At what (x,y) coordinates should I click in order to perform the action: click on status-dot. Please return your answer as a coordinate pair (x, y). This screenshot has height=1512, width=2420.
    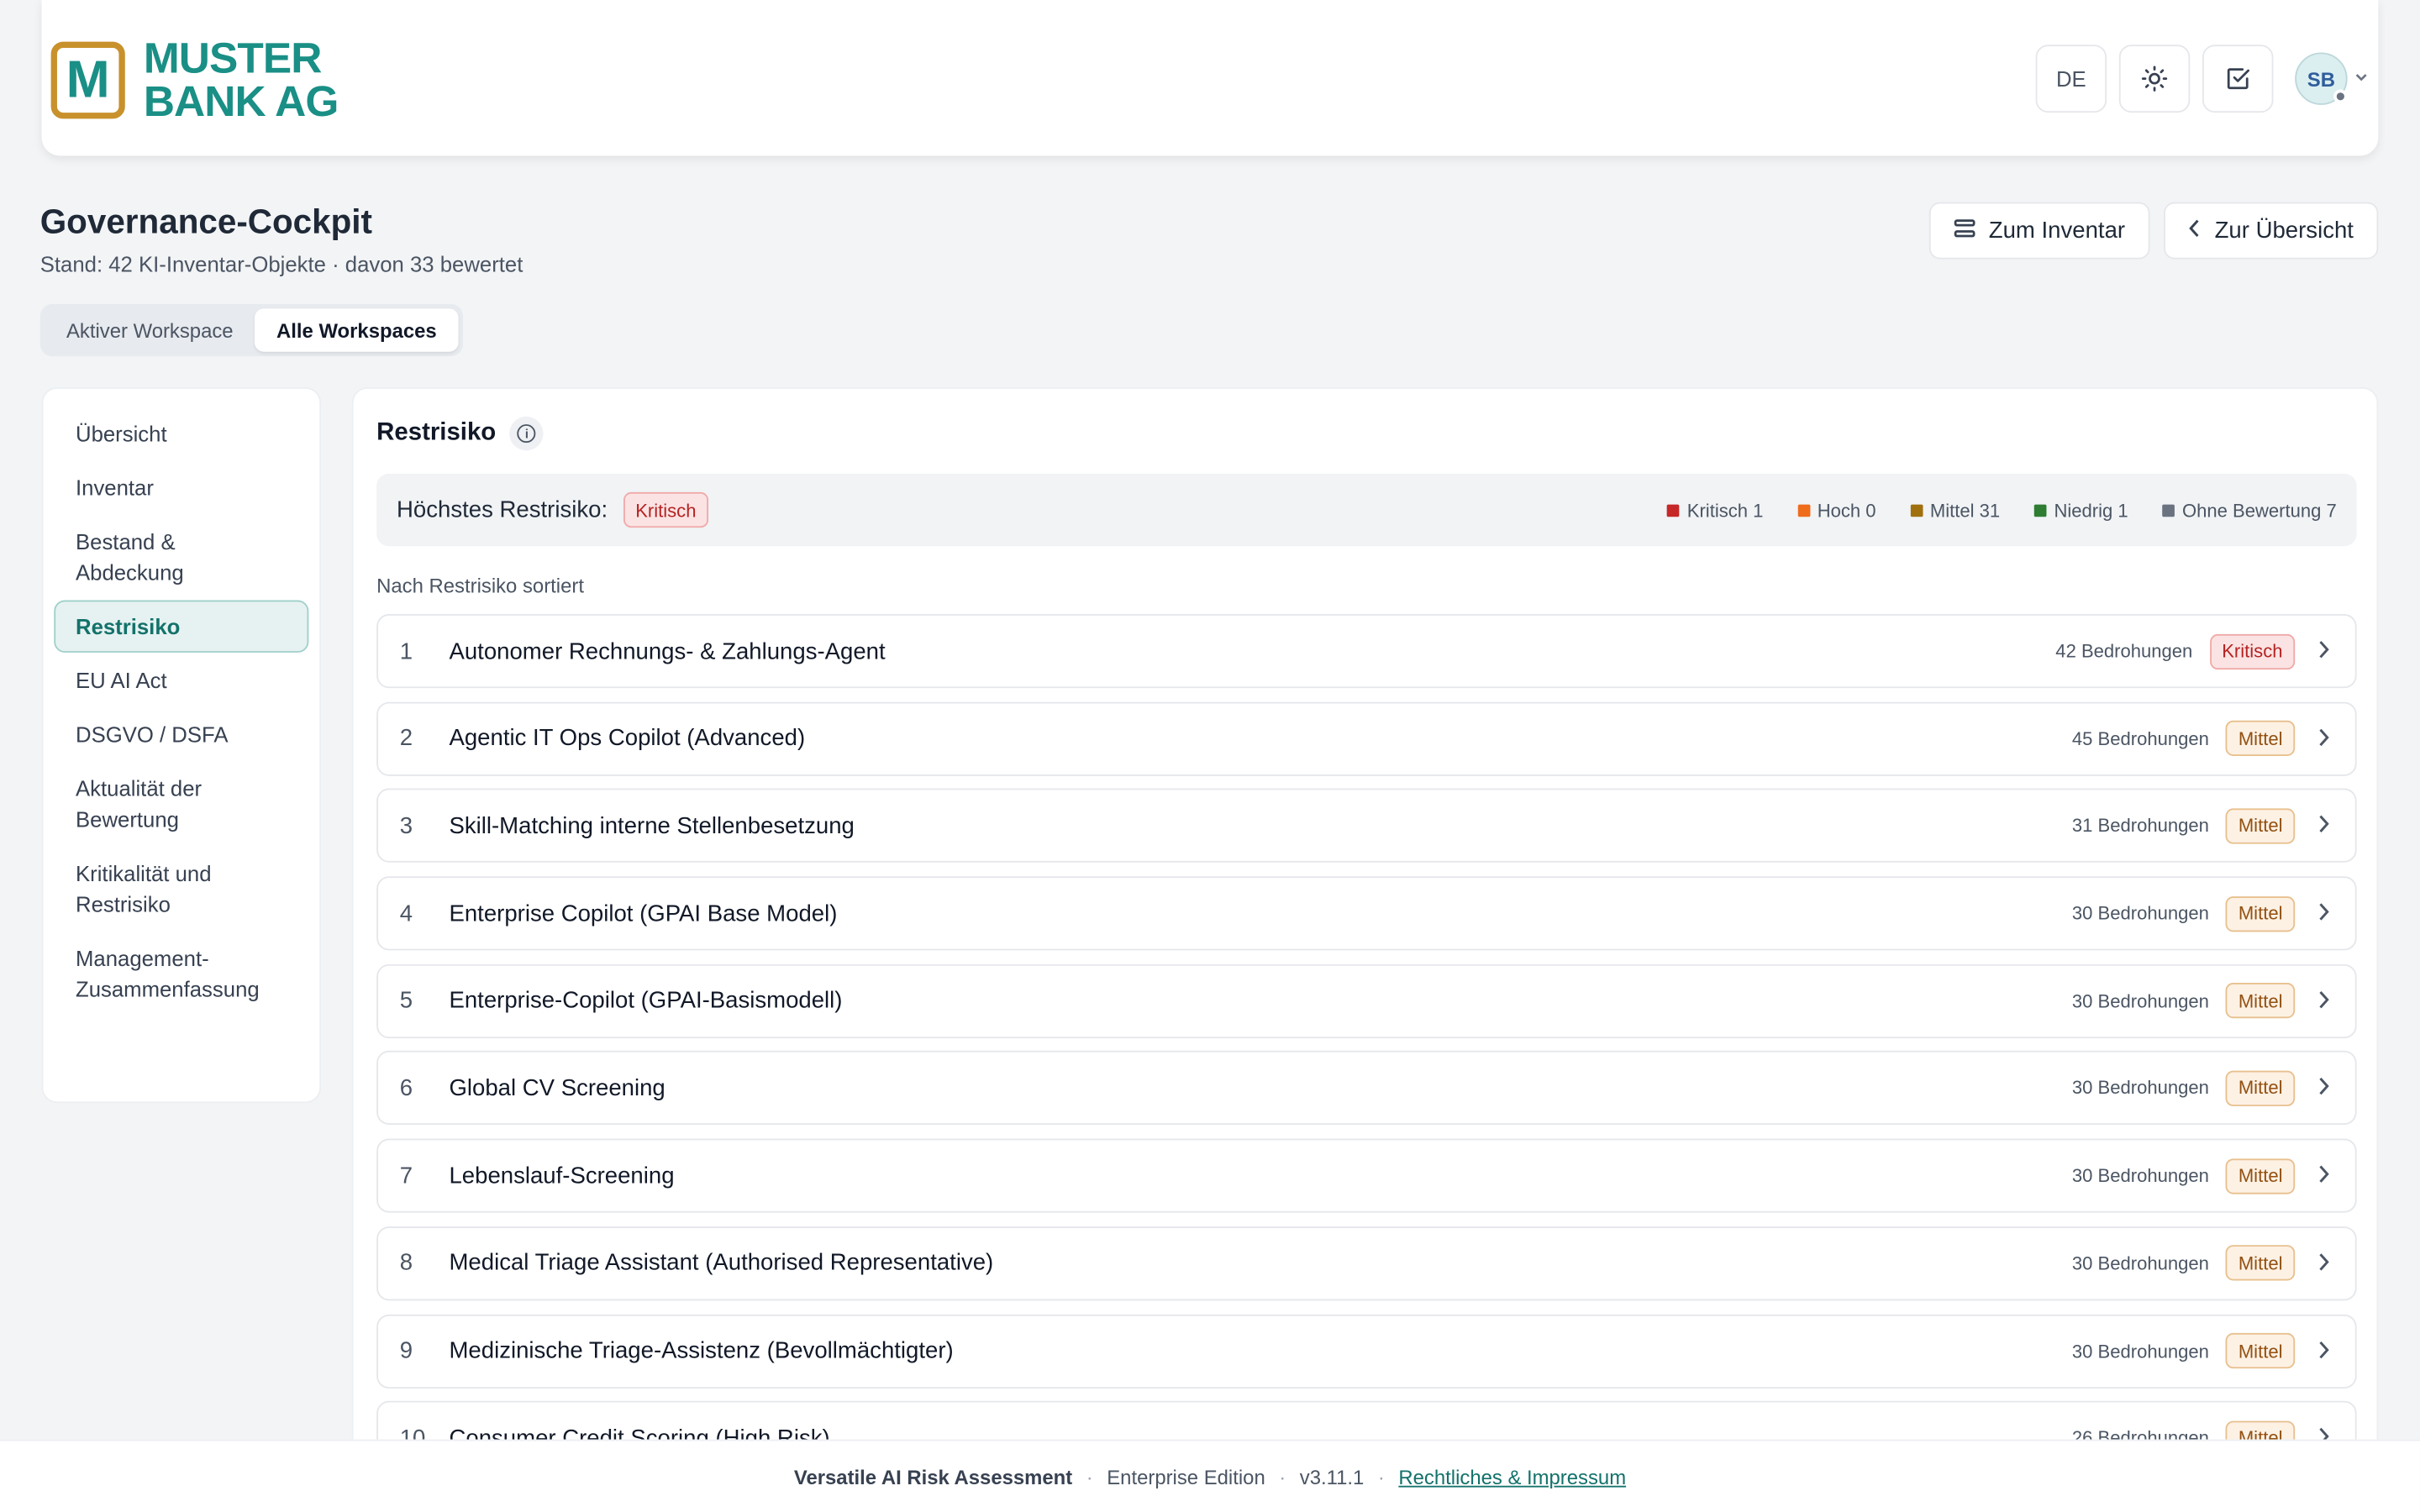
    Looking at the image, I should click on (2340, 96).